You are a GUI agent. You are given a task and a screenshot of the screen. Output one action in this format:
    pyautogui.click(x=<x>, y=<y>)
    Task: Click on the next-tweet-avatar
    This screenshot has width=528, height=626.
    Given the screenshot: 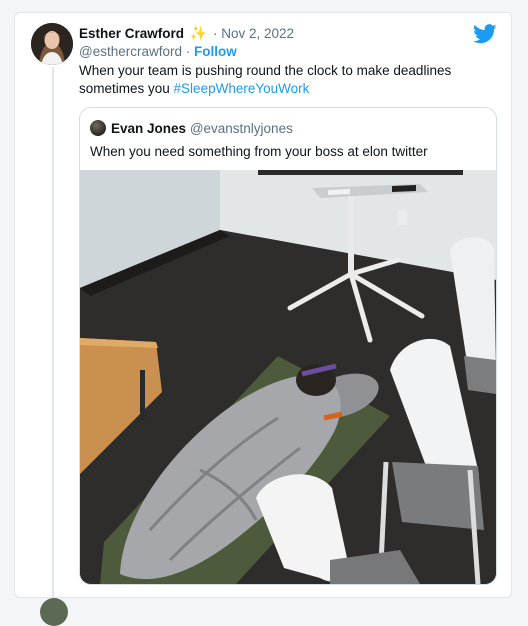 What is the action you would take?
    pyautogui.click(x=54, y=612)
    